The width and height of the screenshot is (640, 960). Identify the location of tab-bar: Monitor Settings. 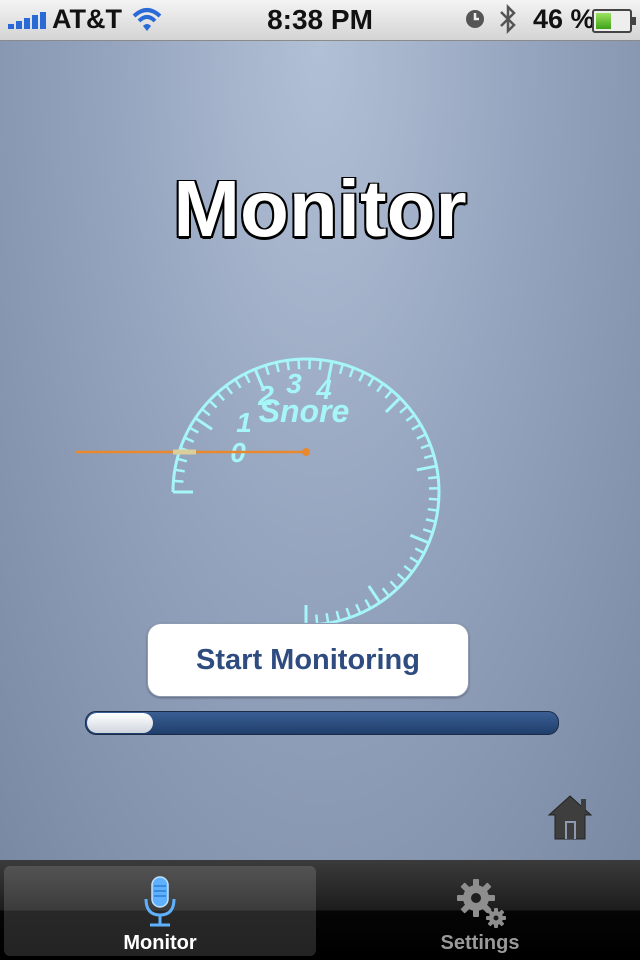
(320, 910).